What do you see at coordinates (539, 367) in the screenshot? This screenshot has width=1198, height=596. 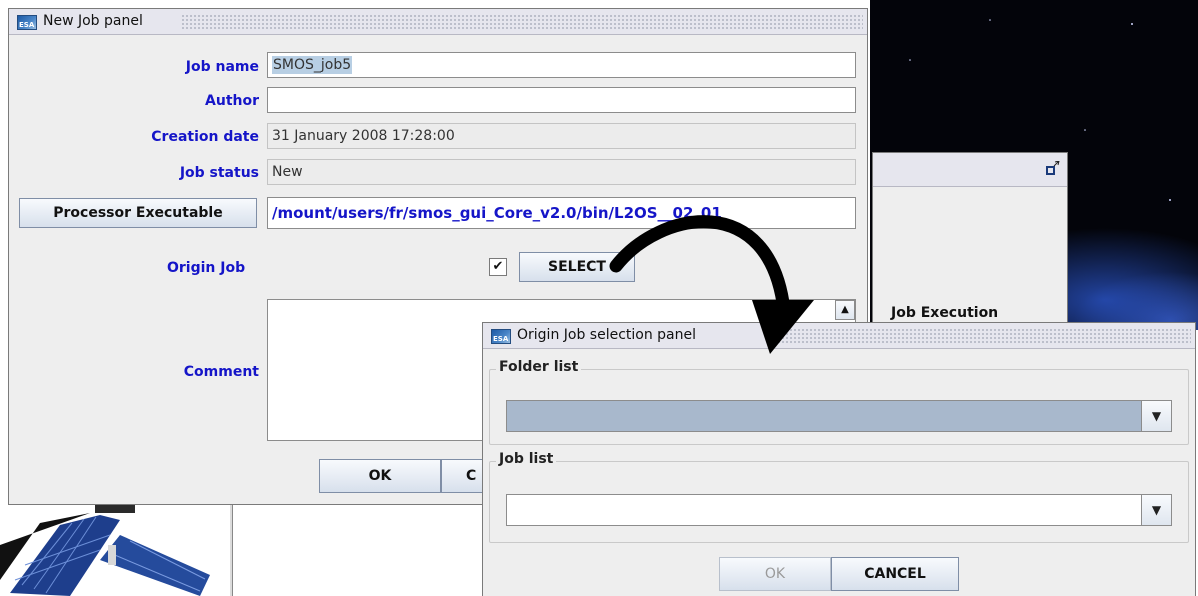 I see `folder-list-title: Folder list` at bounding box center [539, 367].